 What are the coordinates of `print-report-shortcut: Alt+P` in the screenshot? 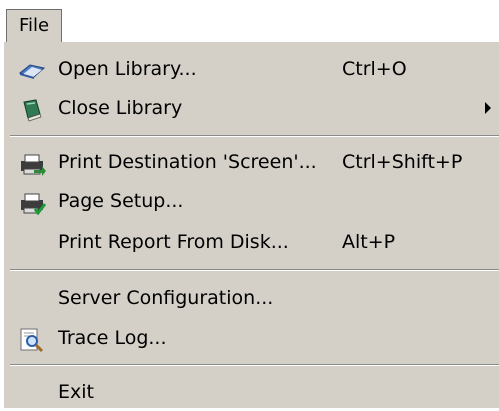 It's located at (369, 242).